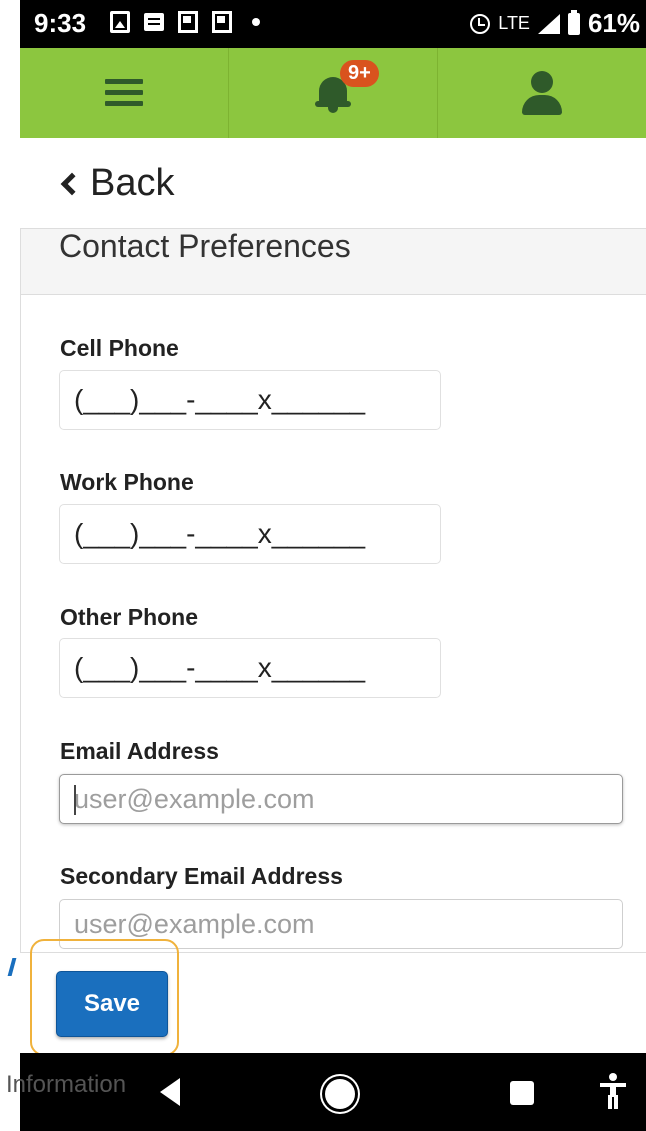 The width and height of the screenshot is (646, 1131). I want to click on status-time: 9:33, so click(60, 23).